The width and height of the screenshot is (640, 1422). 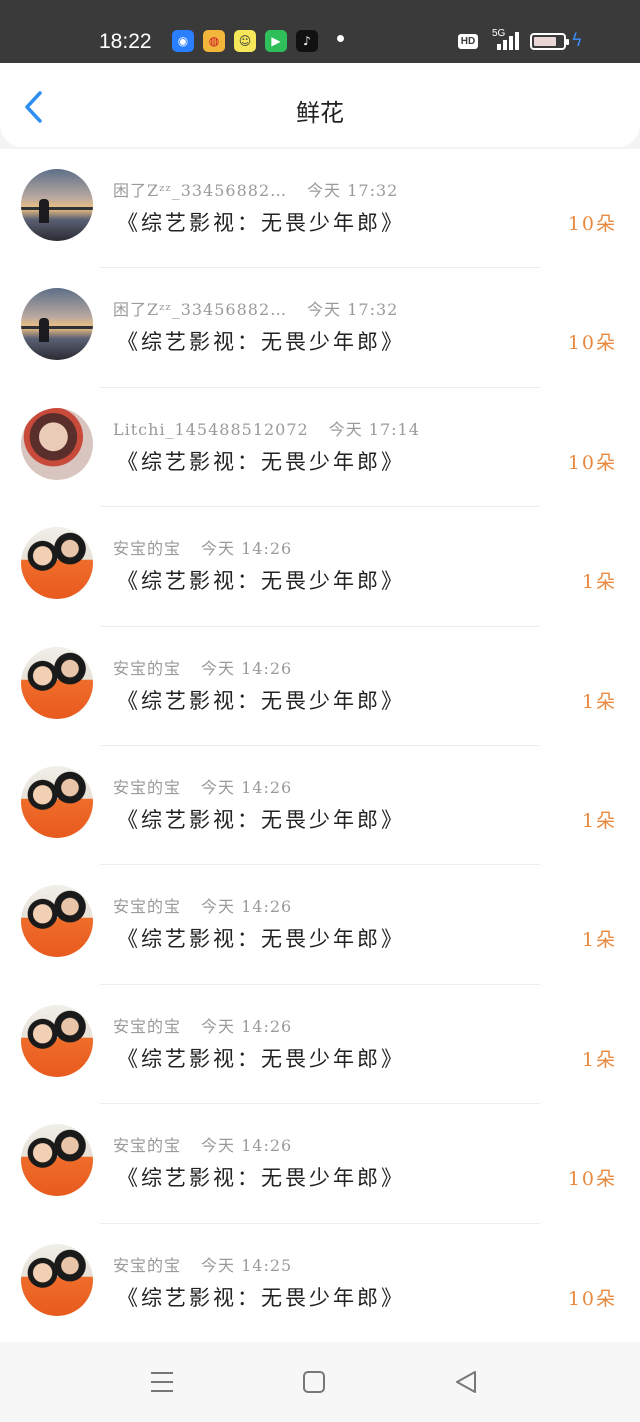 I want to click on list-item: 安宝的宝 今天 14:26 《综艺影视：无畏少年郎》 10朵, so click(x=320, y=1164).